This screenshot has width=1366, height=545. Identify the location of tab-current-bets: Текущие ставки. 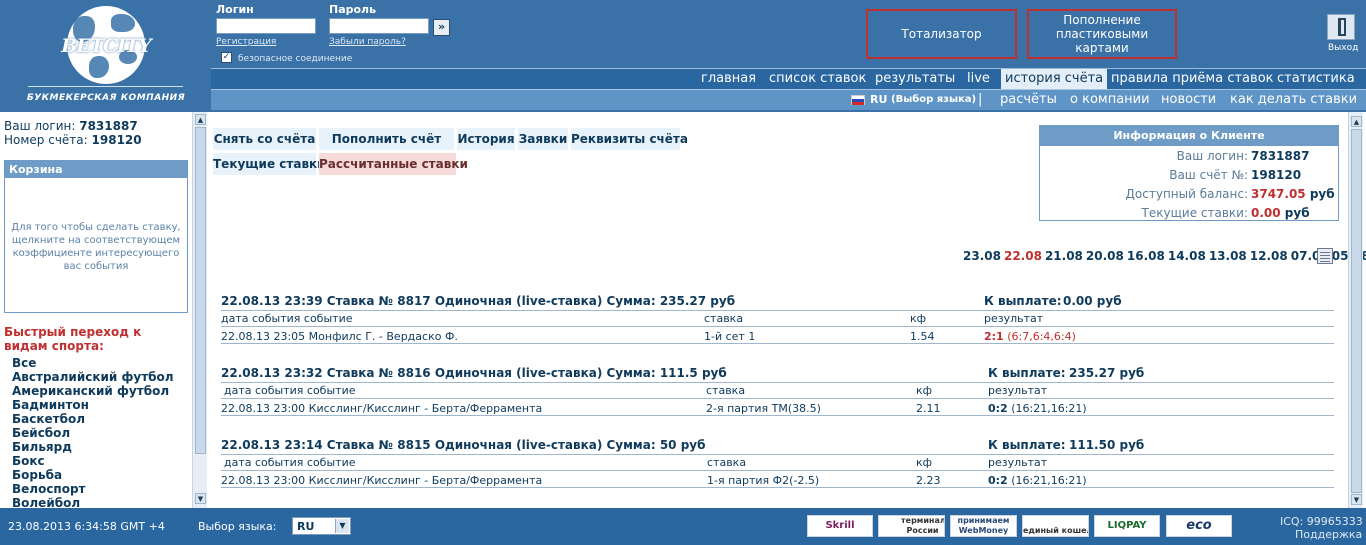
(269, 164).